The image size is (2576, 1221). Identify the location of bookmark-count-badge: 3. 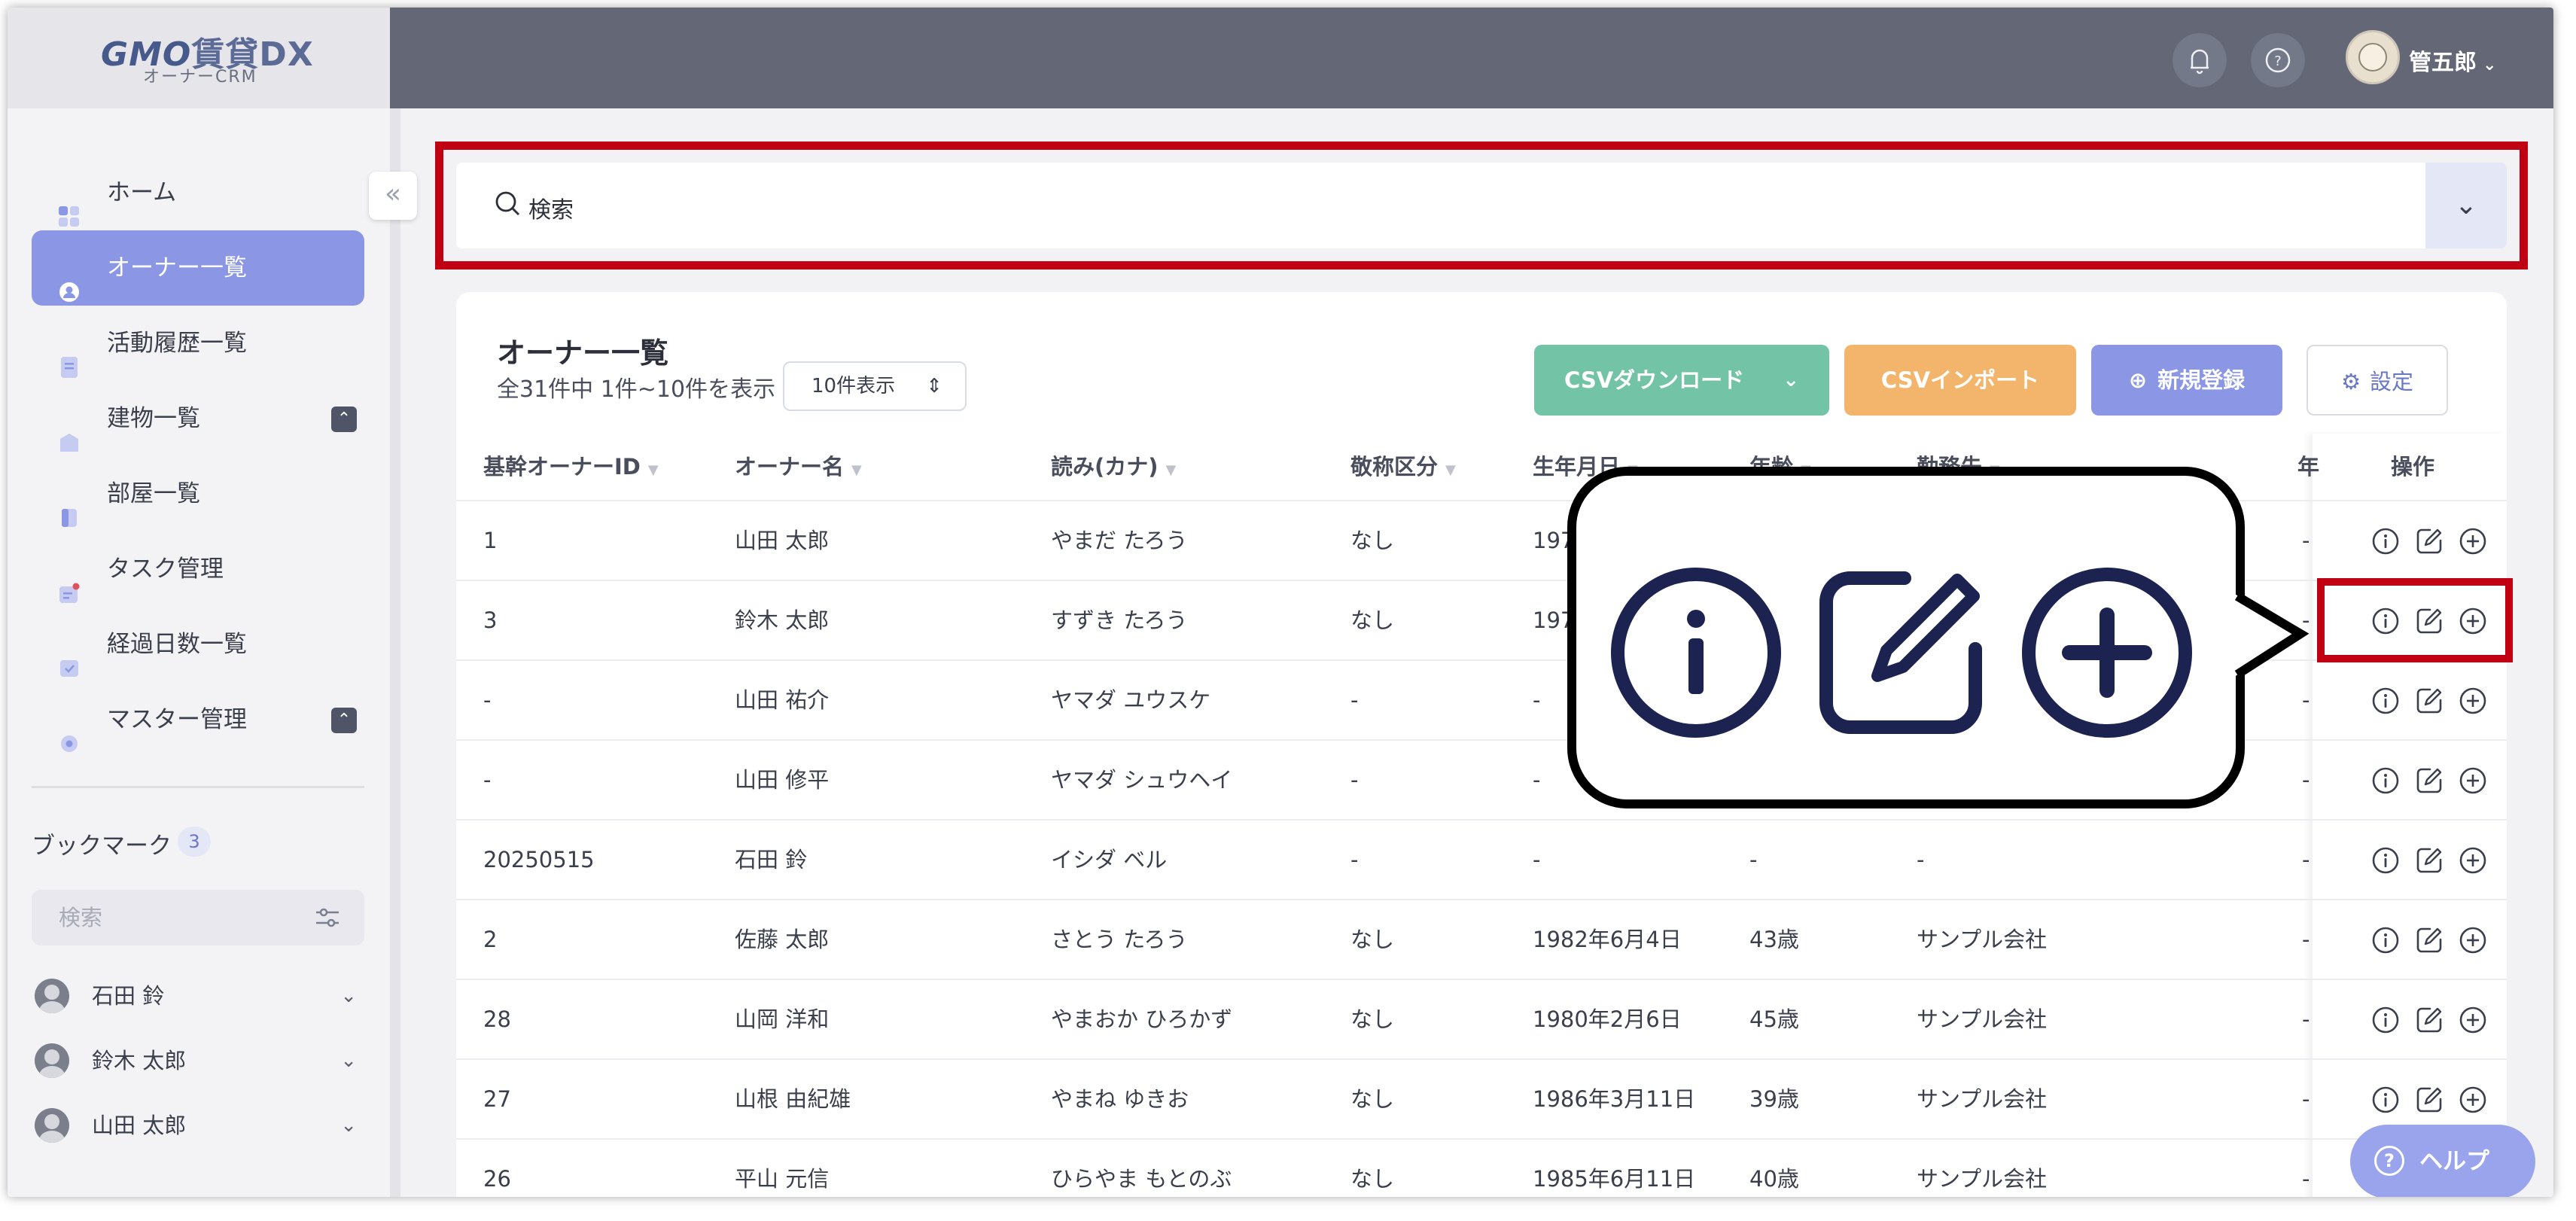
(194, 842).